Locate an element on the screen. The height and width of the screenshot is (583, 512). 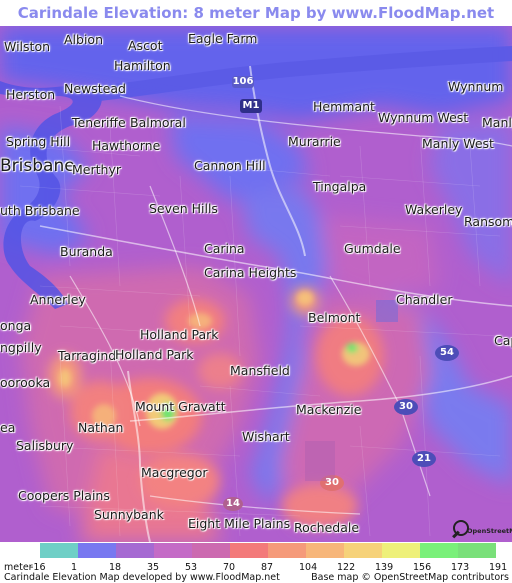
place-label-sunnybank: Sunnybank is located at coordinates (129, 514).